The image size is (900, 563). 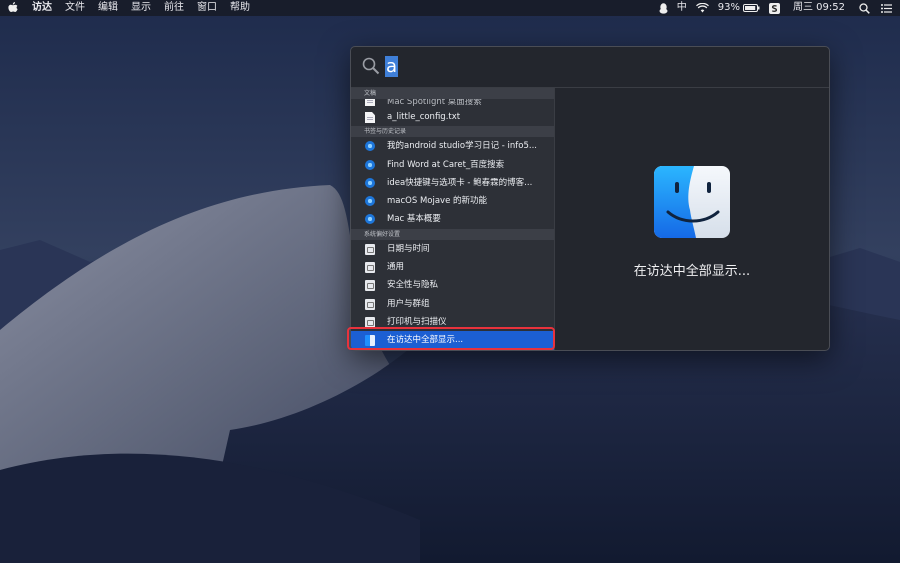 I want to click on qq-penguin-icon, so click(x=663, y=8).